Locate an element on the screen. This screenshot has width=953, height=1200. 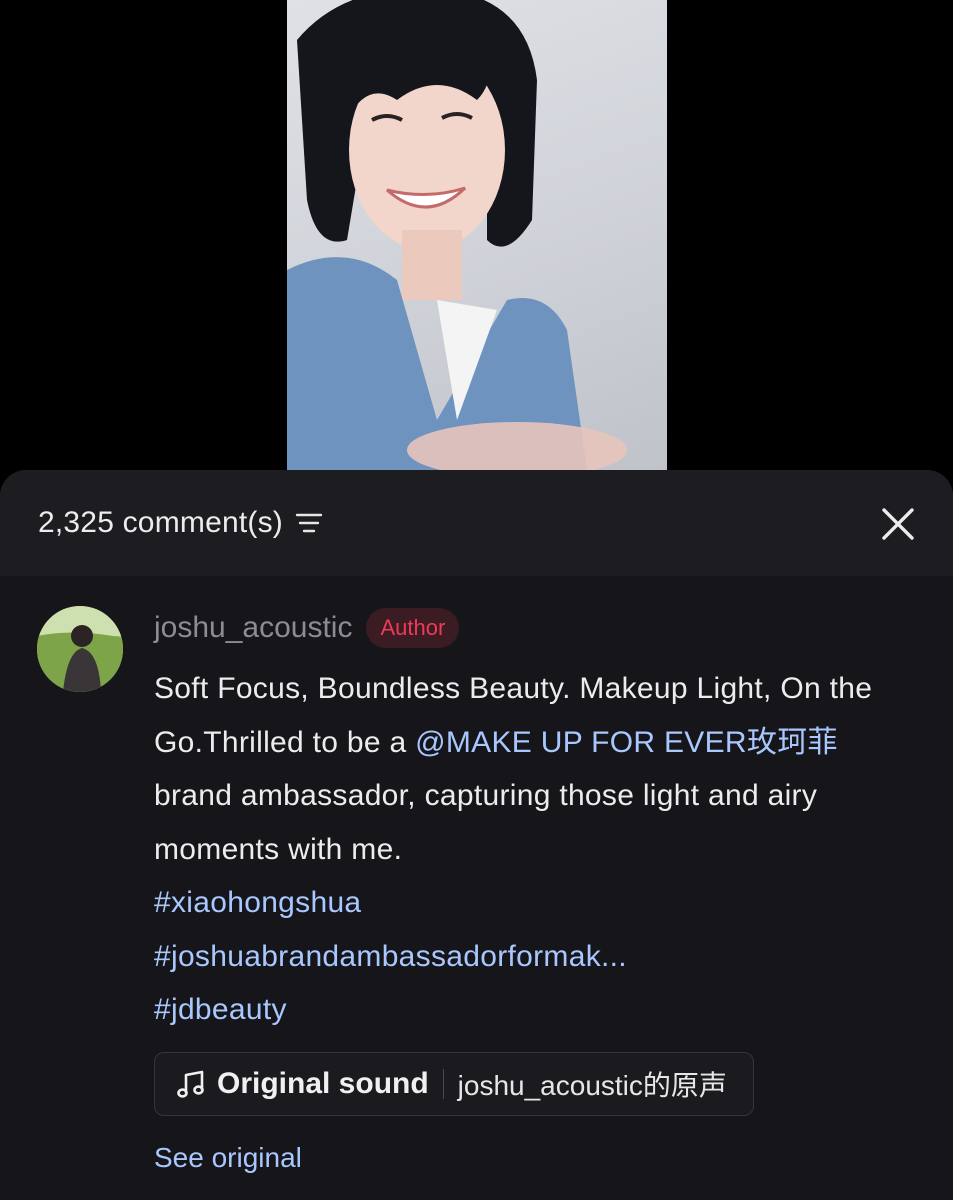
comments-header: 2,325 comment(s) is located at coordinates (476, 523).